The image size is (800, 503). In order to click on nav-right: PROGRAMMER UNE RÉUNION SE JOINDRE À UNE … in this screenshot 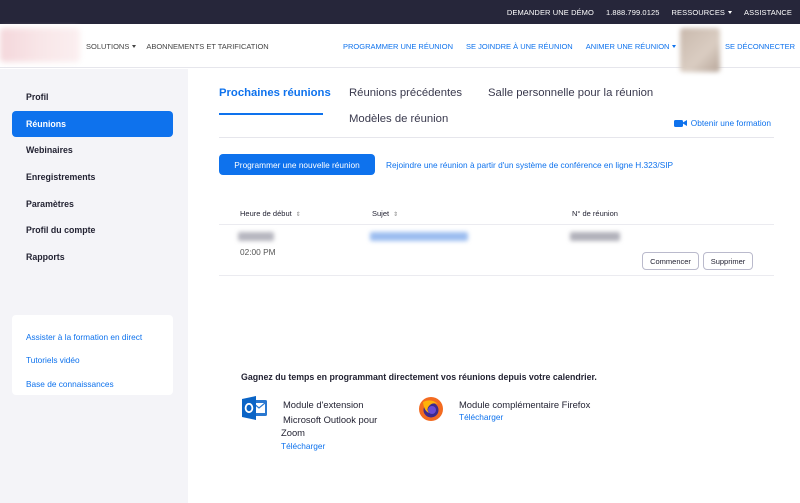, I will do `click(516, 46)`.